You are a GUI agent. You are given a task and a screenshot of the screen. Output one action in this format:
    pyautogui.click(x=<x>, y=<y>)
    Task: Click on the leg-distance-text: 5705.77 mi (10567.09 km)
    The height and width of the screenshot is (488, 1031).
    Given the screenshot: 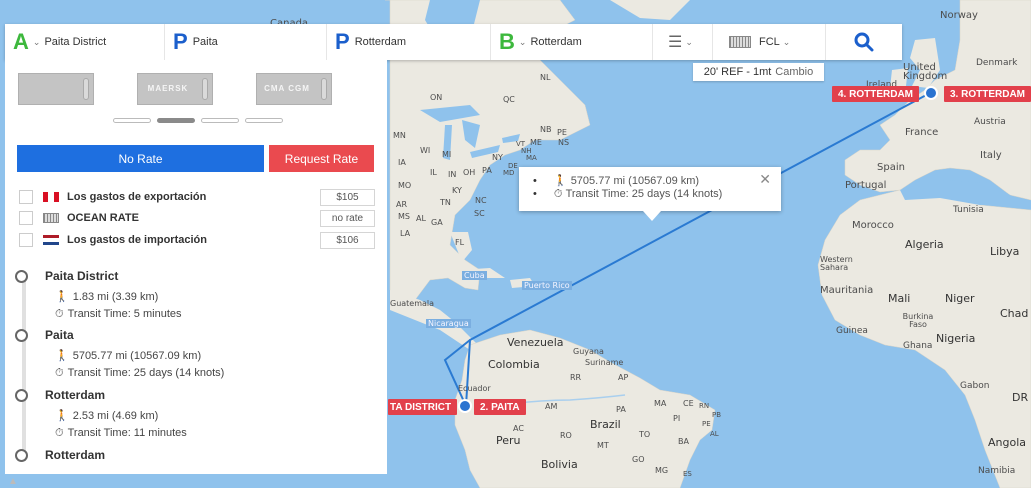 What is the action you would take?
    pyautogui.click(x=137, y=356)
    